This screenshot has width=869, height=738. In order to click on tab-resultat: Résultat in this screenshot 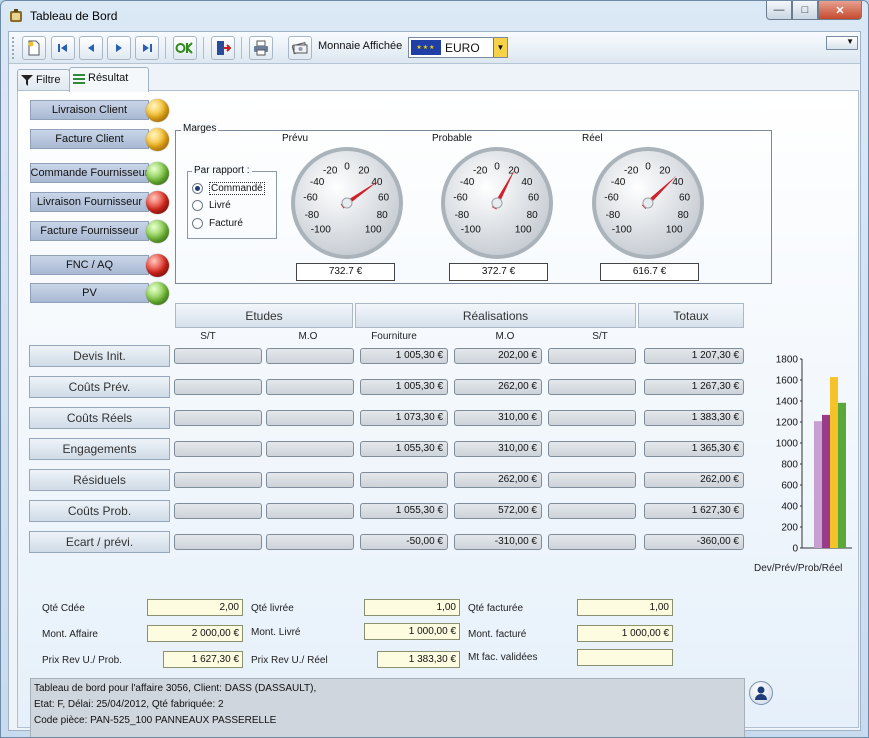, I will do `click(109, 79)`.